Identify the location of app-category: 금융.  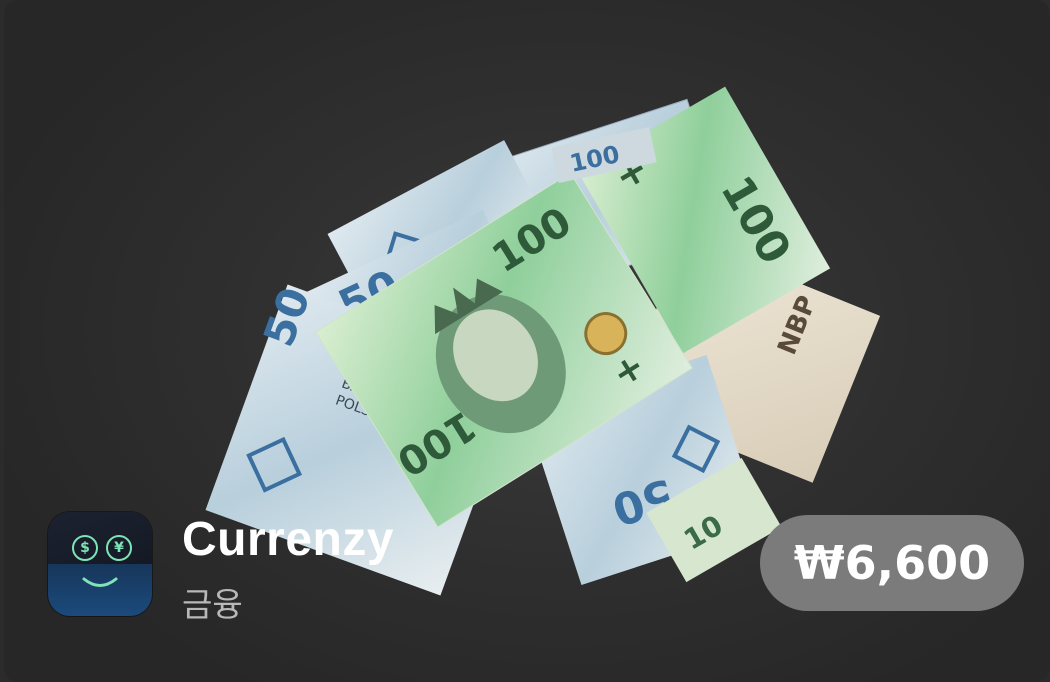
(212, 604).